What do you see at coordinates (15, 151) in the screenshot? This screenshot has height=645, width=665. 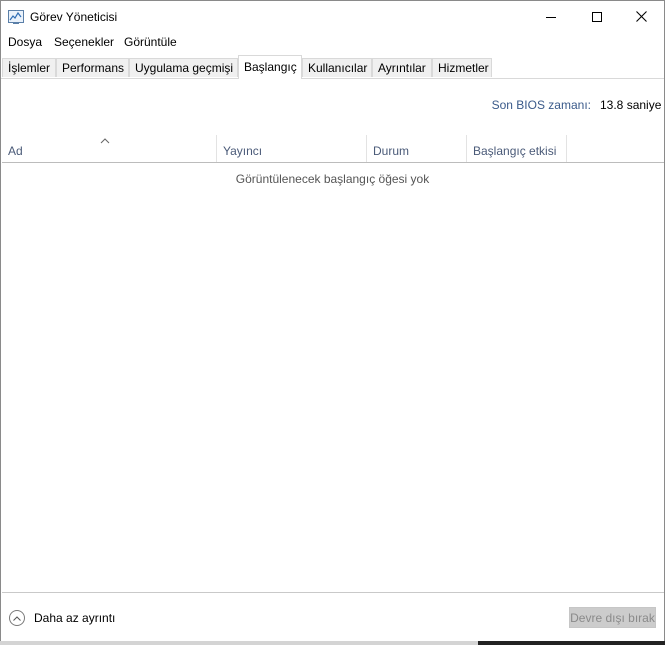 I see `column-header-ad: Ad` at bounding box center [15, 151].